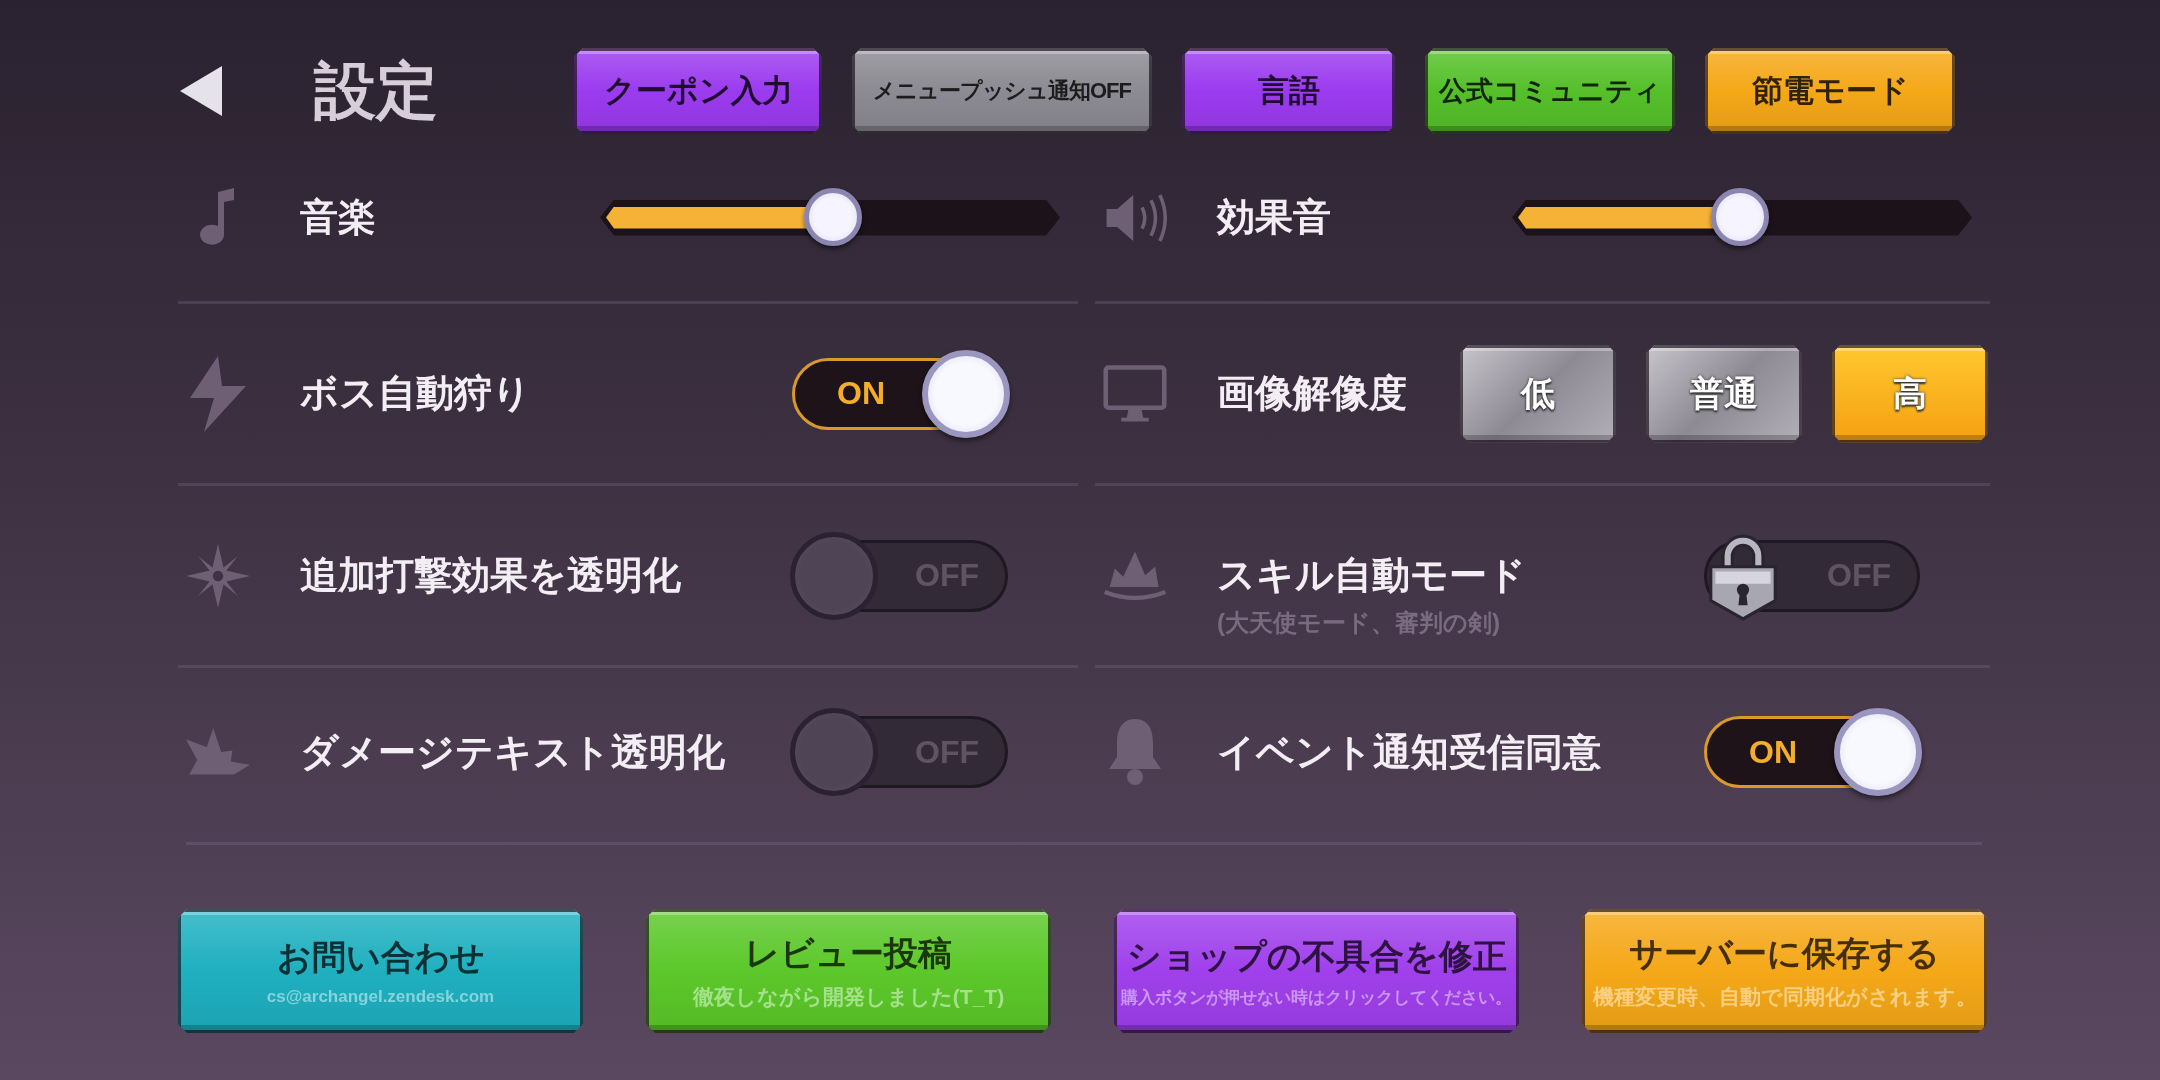  What do you see at coordinates (380, 971) in the screenshot?
I see `action-button: お問い合わせ cs@archangel.zendesk.com` at bounding box center [380, 971].